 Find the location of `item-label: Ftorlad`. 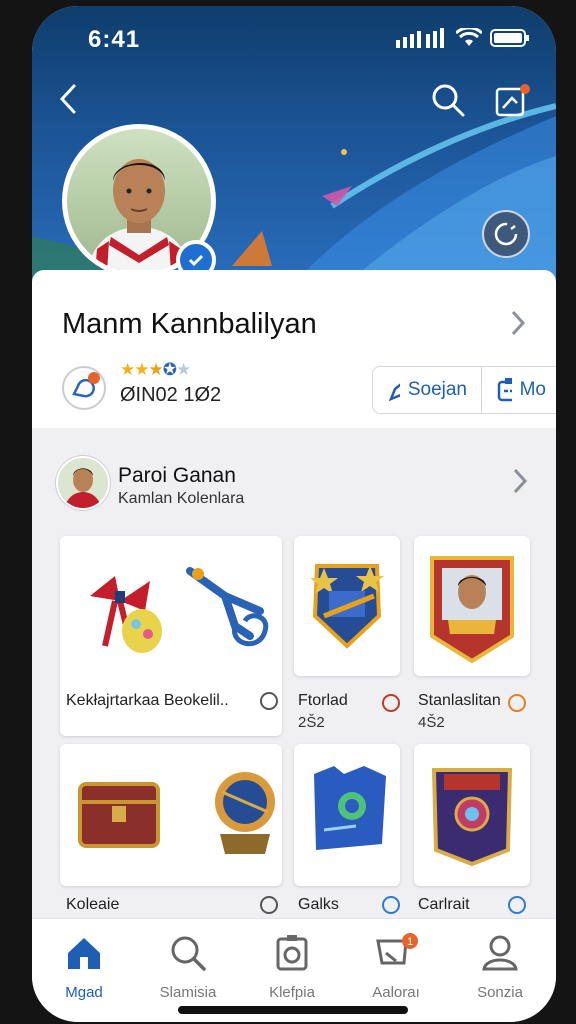

item-label: Ftorlad is located at coordinates (323, 700).